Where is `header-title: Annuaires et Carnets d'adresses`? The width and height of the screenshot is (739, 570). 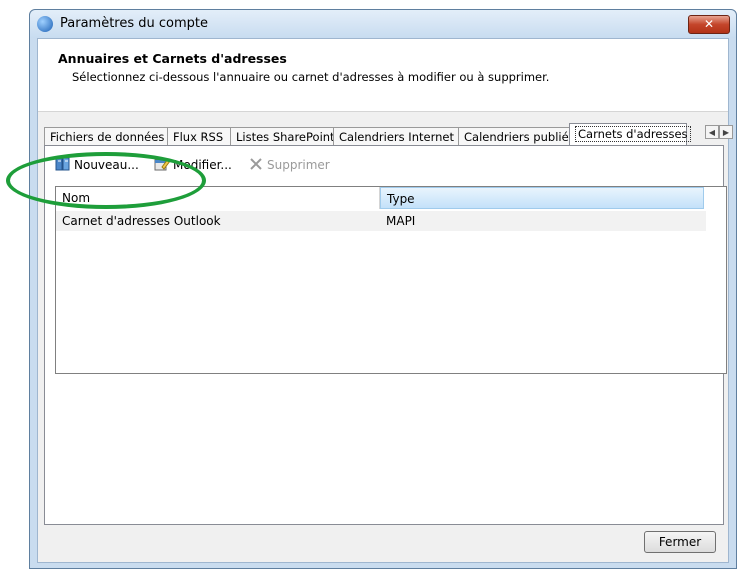 header-title: Annuaires et Carnets d'adresses is located at coordinates (172, 58).